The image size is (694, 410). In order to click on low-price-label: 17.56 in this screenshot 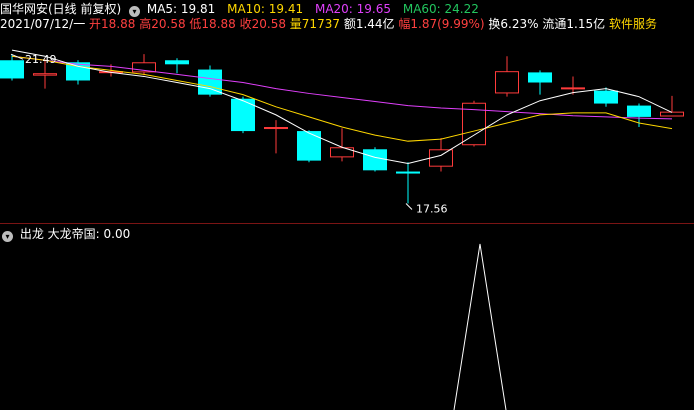, I will do `click(432, 209)`.